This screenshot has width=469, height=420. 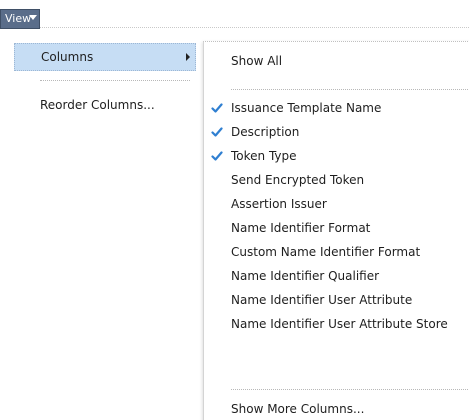 I want to click on view-menu-label: View, so click(x=18, y=18).